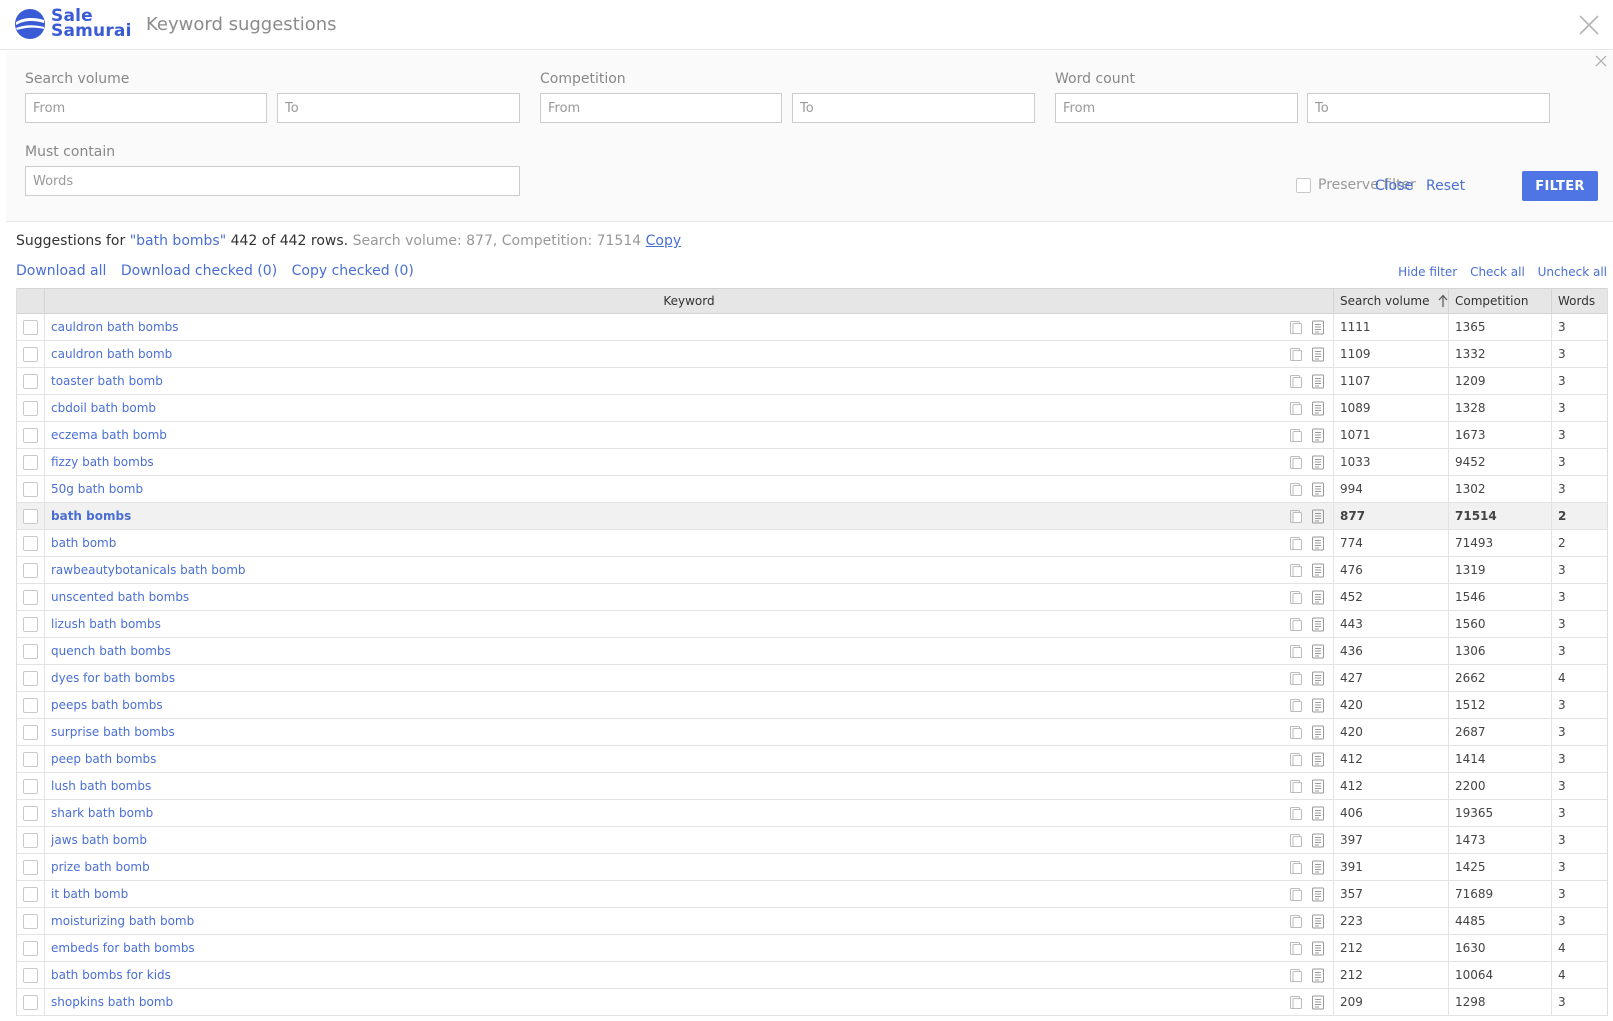 This screenshot has width=1613, height=1021. What do you see at coordinates (146, 108) in the screenshot?
I see `search-volume-from-input` at bounding box center [146, 108].